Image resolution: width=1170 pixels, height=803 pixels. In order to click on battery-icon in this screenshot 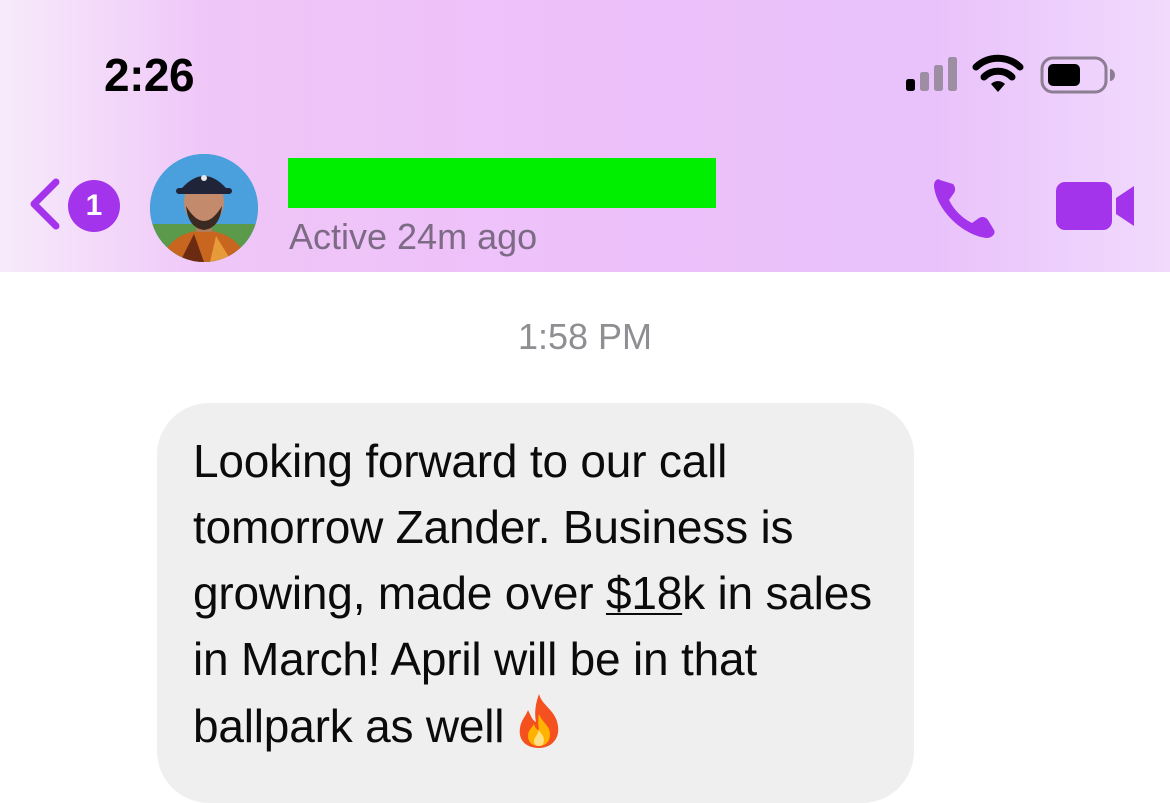, I will do `click(1077, 75)`.